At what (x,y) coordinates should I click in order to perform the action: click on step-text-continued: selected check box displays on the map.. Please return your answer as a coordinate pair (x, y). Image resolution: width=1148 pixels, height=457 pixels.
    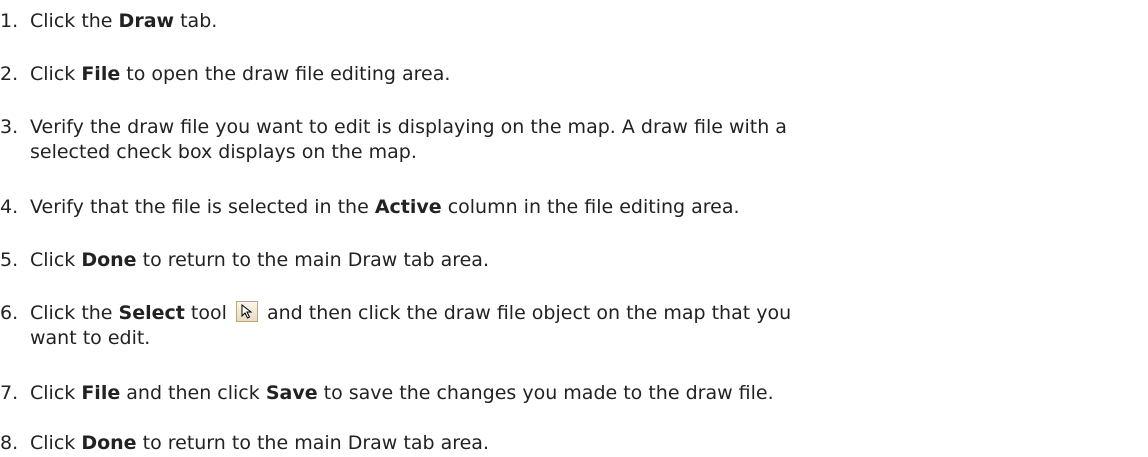
    Looking at the image, I should click on (223, 152).